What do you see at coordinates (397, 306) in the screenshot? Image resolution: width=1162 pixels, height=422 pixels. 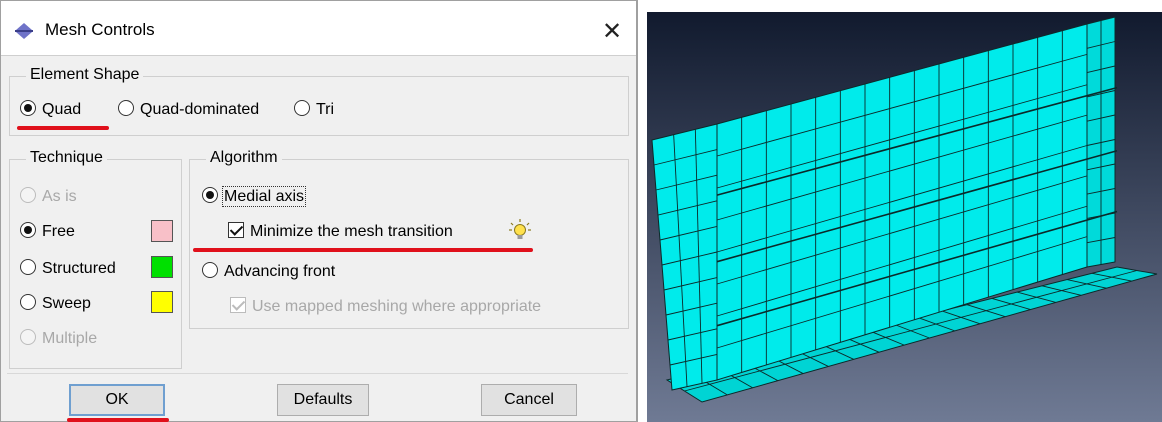 I see `checkbox-mapped-meshing-label: Use mapped meshing where appropriate` at bounding box center [397, 306].